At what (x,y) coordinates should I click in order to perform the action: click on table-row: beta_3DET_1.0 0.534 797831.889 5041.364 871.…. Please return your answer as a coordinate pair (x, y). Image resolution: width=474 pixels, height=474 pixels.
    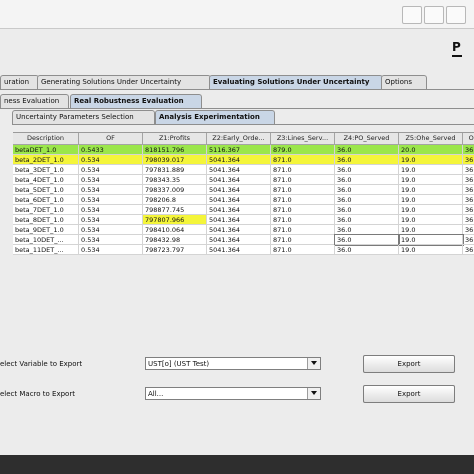
    Looking at the image, I should click on (243, 170).